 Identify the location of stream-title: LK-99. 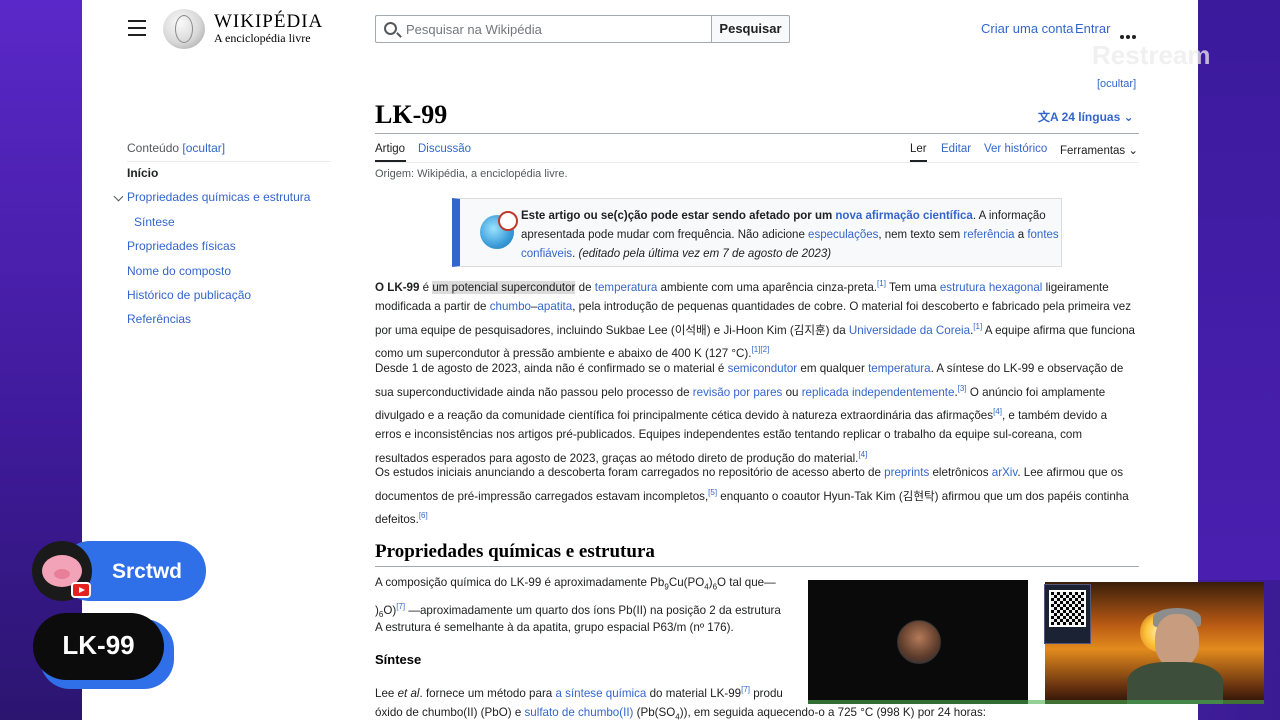
(98, 645).